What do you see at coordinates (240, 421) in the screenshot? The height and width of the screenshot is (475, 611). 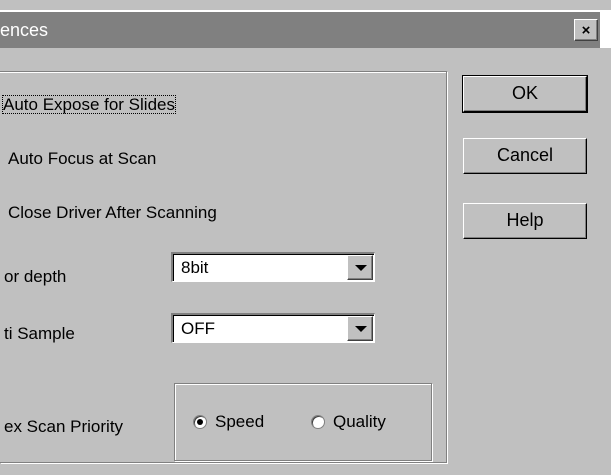 I see `radio-speed-label: Speed` at bounding box center [240, 421].